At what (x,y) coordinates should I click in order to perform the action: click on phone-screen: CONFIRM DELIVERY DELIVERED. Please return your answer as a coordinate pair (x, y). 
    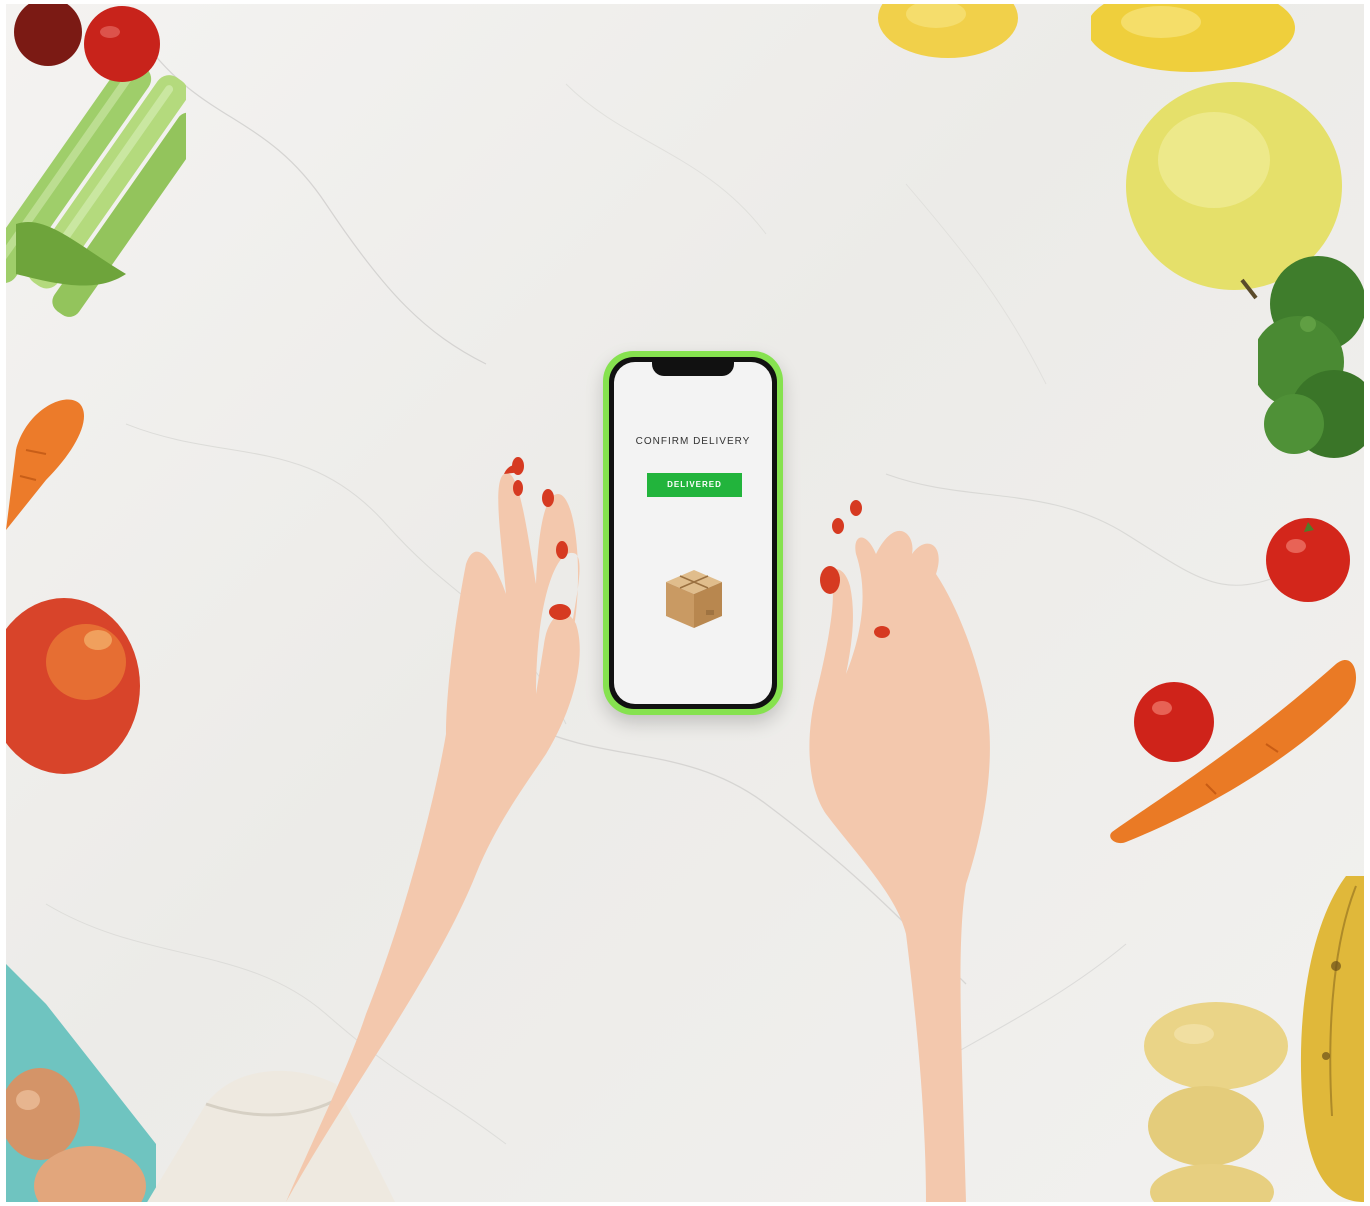
    Looking at the image, I should click on (693, 533).